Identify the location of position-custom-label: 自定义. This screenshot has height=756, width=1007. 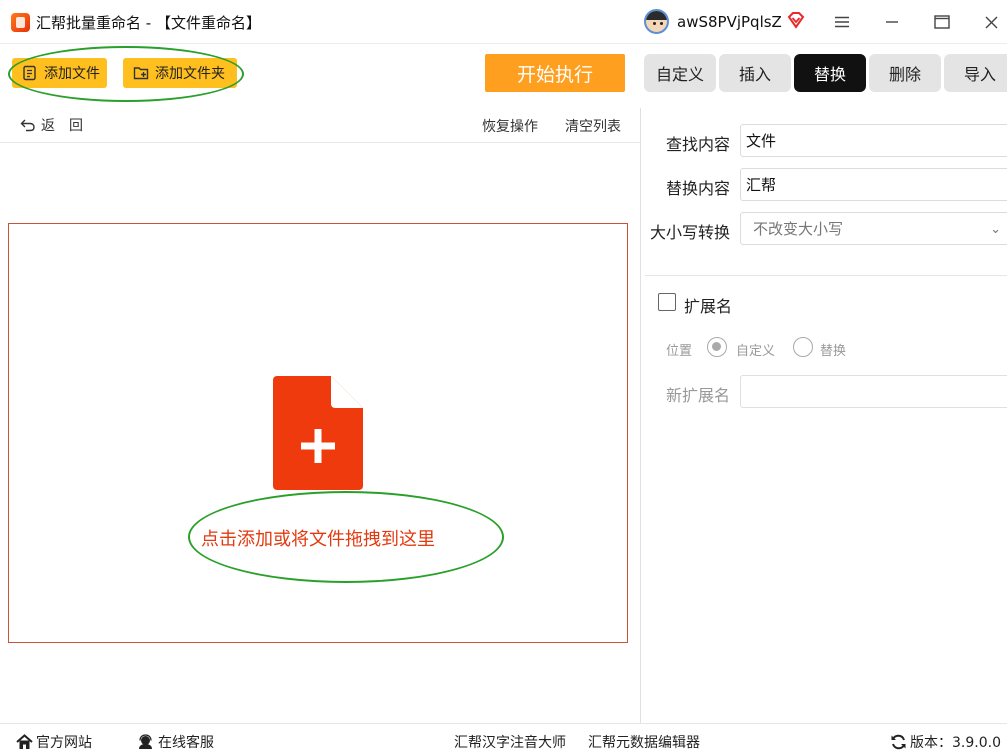
(755, 349).